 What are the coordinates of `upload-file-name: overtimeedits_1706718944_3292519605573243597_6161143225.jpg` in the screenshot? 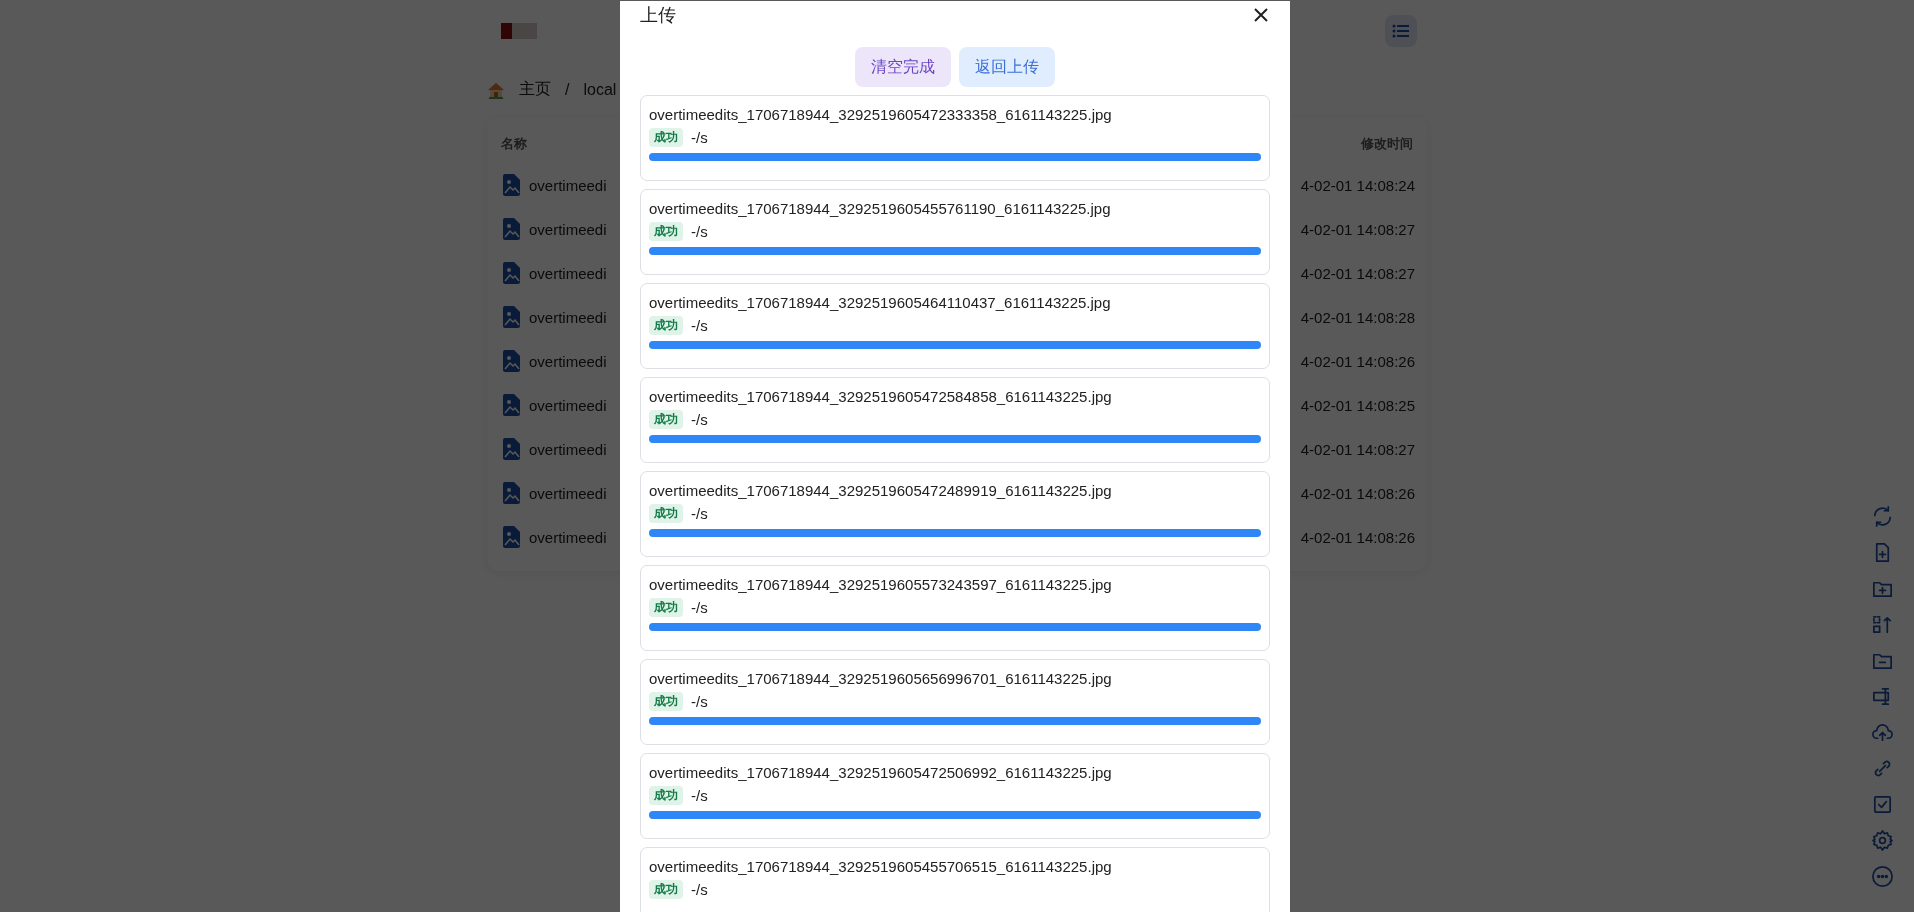 It's located at (881, 584).